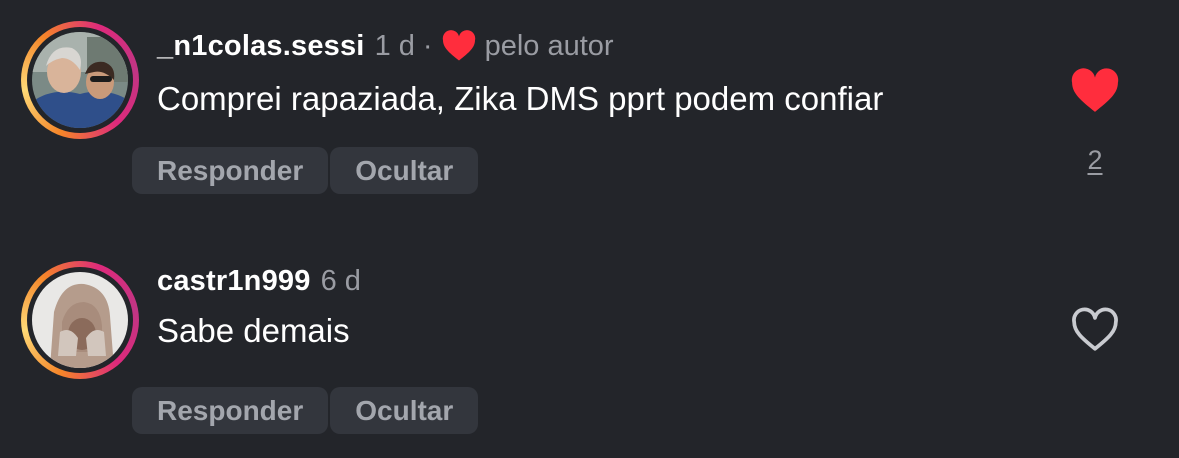 The width and height of the screenshot is (1179, 458). Describe the element at coordinates (253, 330) in the screenshot. I see `comment-text: Sabe demais` at that location.